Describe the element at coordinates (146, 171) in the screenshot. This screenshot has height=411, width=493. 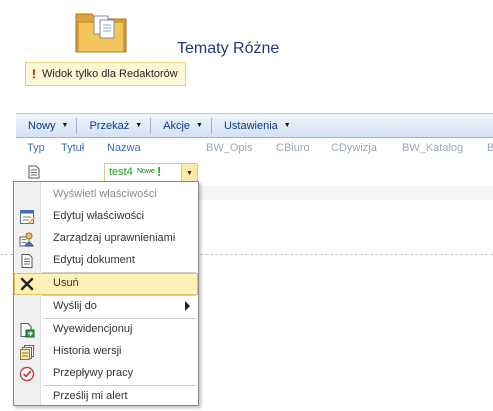
I see `new-badge: Nowe` at that location.